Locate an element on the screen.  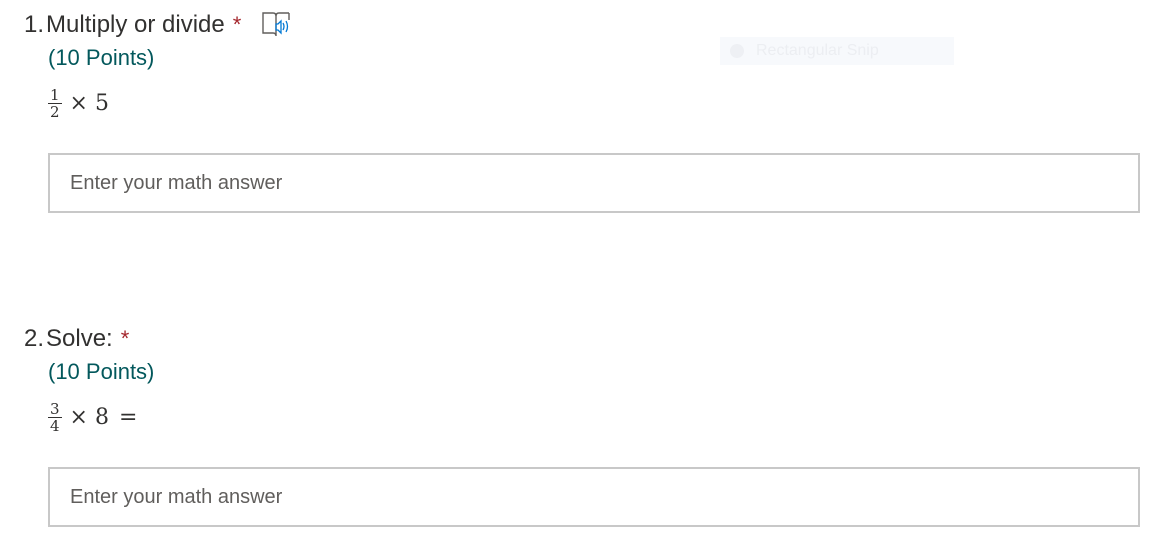
question-2-title: Solve: is located at coordinates (79, 338).